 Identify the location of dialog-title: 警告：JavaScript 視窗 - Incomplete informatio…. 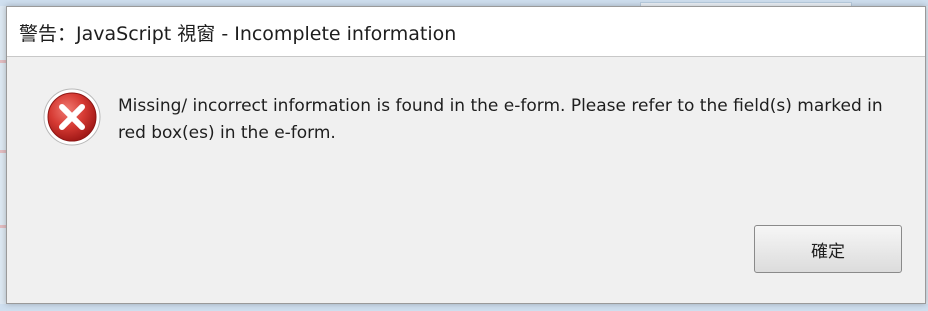
(238, 34).